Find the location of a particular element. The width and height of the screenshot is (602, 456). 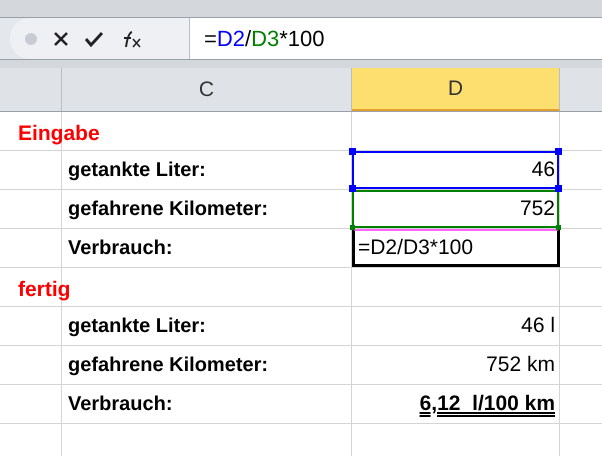

cell-value: 46 is located at coordinates (543, 170).